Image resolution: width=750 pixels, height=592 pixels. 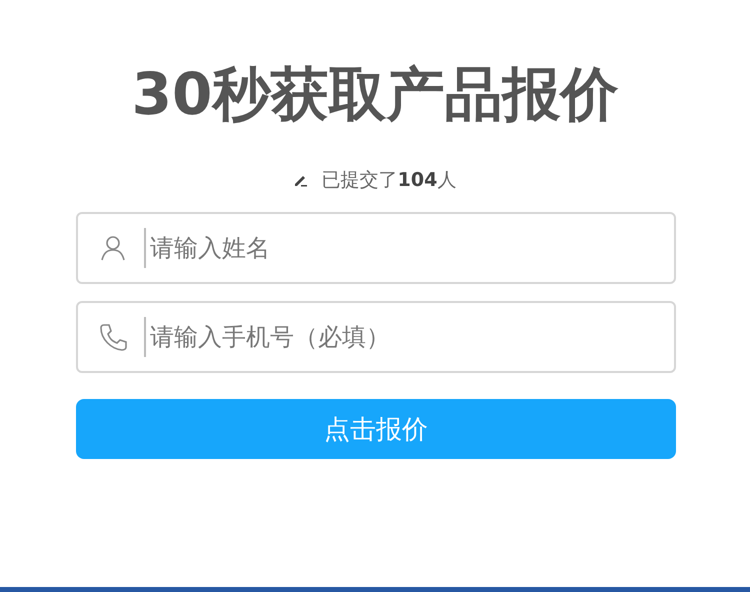 I want to click on page-title: 30秒获取产品报价, so click(x=375, y=94).